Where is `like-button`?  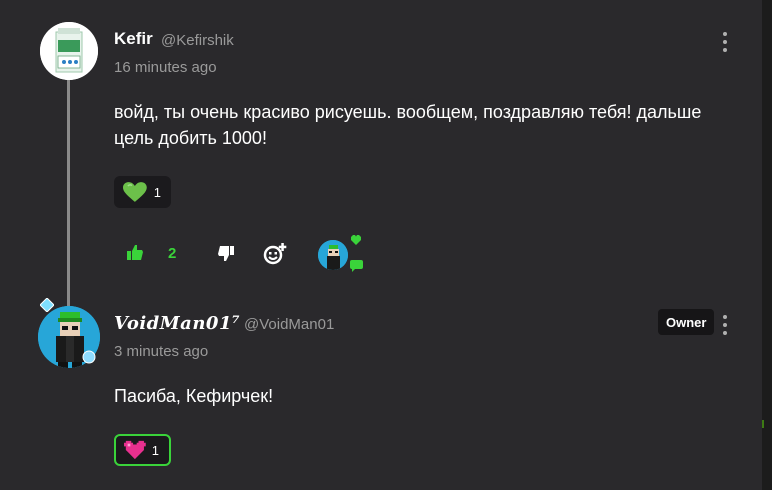
like-button is located at coordinates (135, 252).